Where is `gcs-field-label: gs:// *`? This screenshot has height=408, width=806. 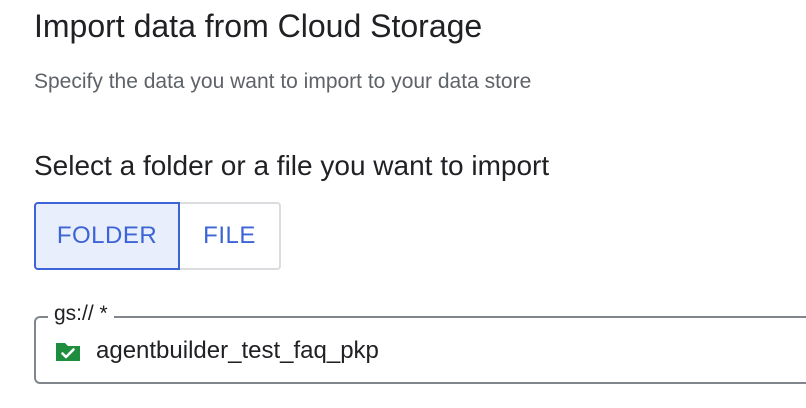
gcs-field-label: gs:// * is located at coordinates (81, 314).